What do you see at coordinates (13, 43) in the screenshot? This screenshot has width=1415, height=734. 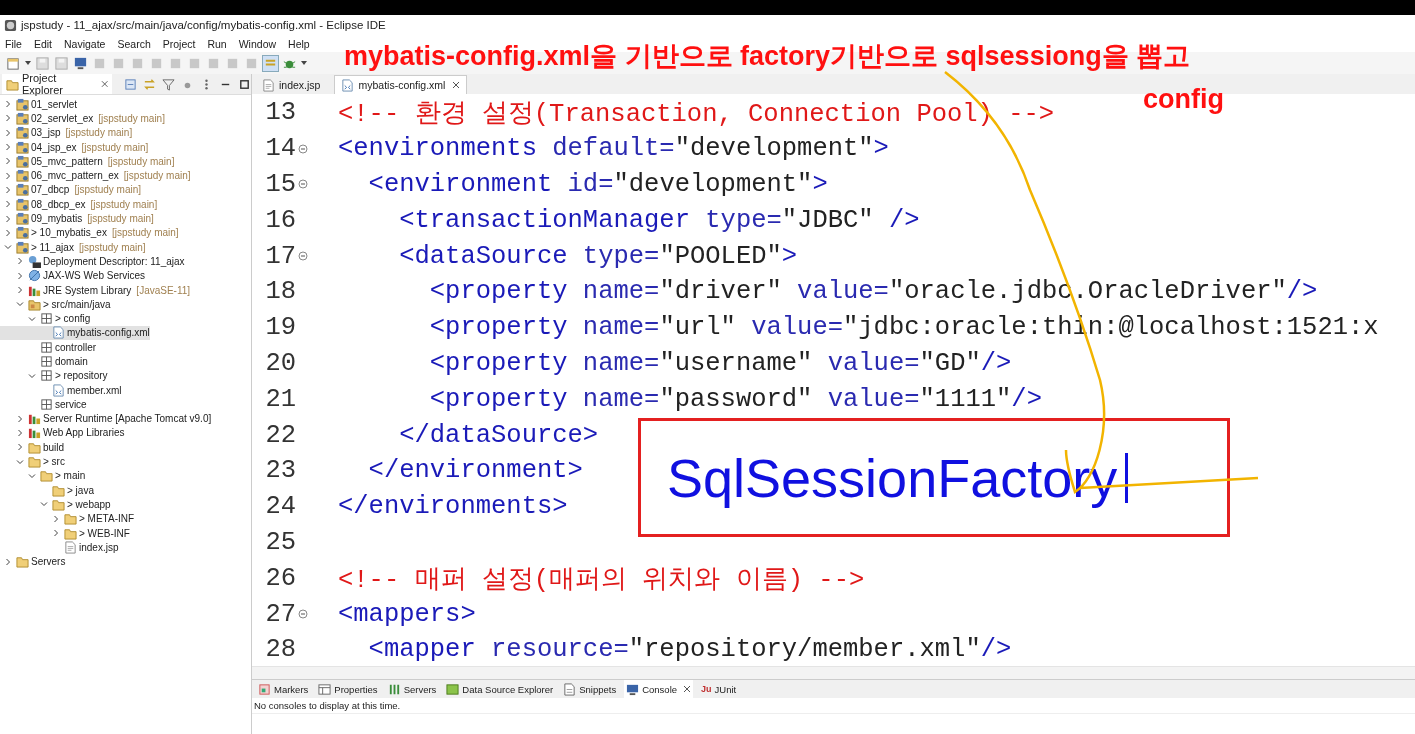 I see `menu-item: File` at bounding box center [13, 43].